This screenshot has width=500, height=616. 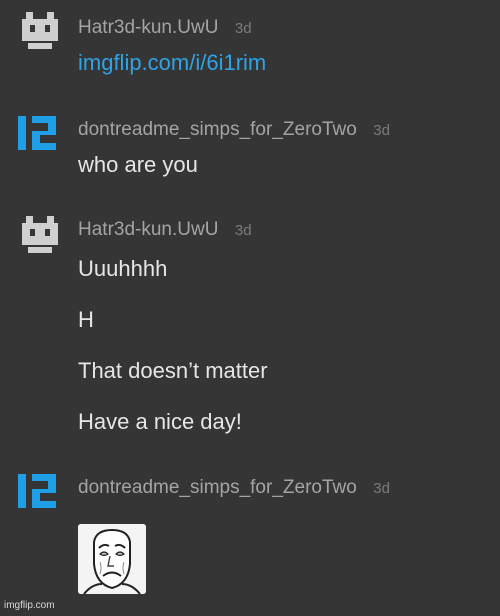 What do you see at coordinates (29, 605) in the screenshot?
I see `imgflip-watermark: imgflip.com` at bounding box center [29, 605].